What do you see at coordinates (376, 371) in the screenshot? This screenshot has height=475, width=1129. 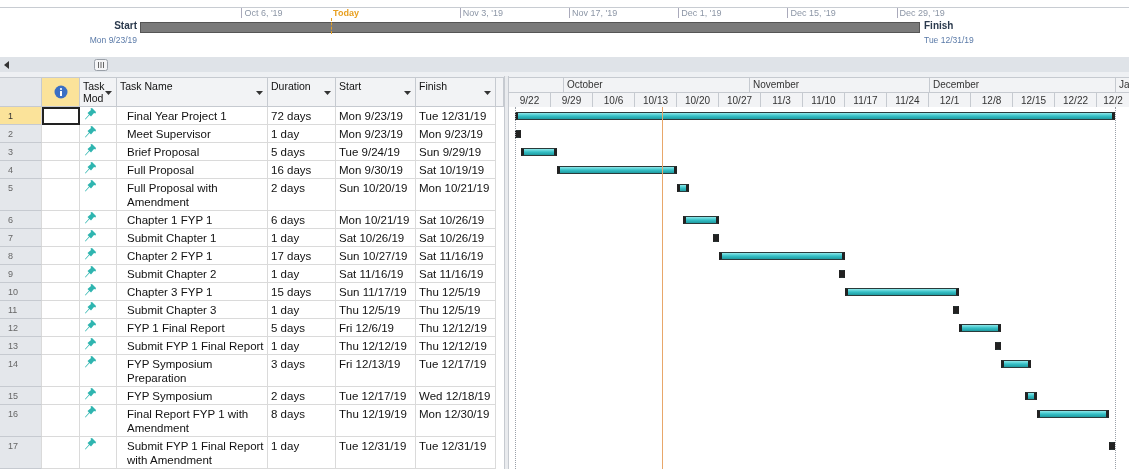 I see `task-start: Fri 12/13/19` at bounding box center [376, 371].